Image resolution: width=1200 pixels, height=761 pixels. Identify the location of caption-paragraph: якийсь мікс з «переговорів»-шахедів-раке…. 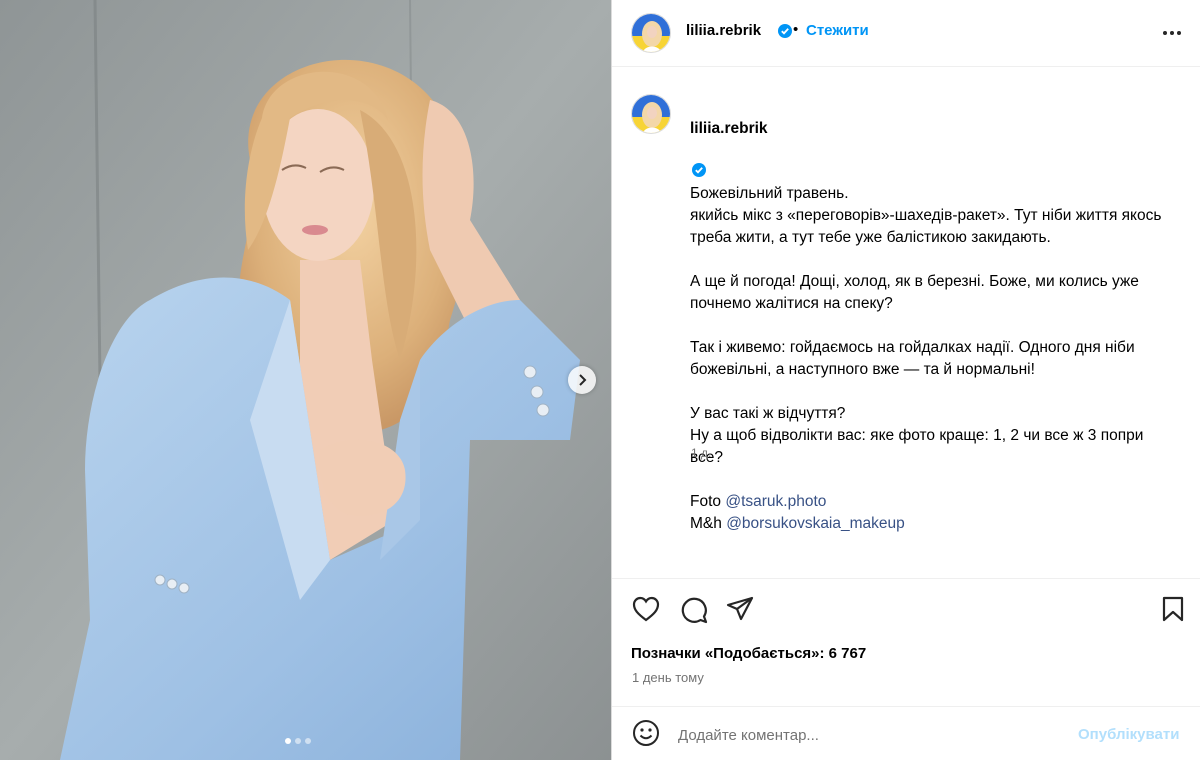
(926, 226).